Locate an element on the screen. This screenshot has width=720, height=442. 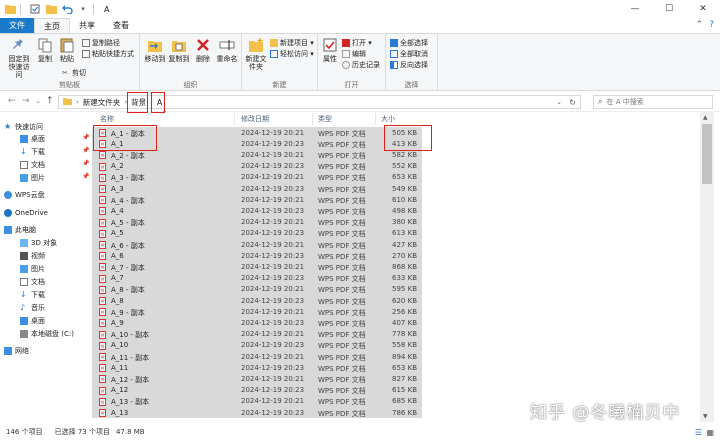
select-none-button: 全部取消 is located at coordinates (409, 54).